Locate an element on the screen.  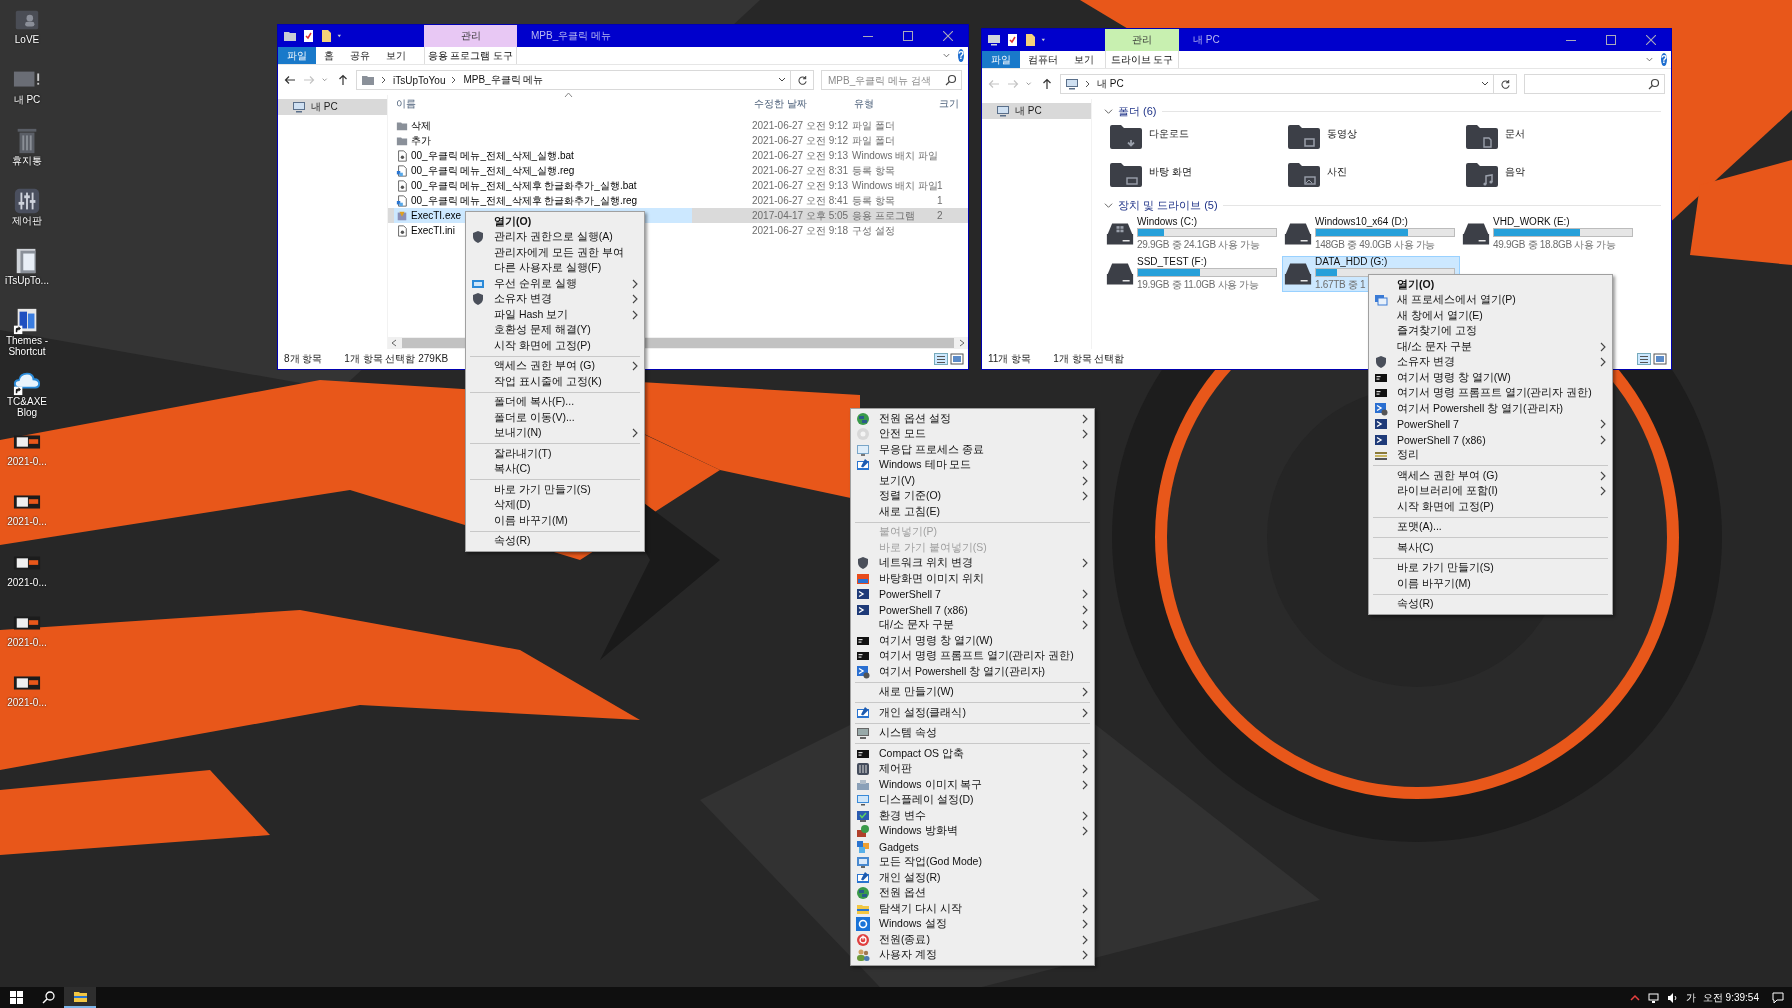
file-name: 추가 is located at coordinates (421, 140).